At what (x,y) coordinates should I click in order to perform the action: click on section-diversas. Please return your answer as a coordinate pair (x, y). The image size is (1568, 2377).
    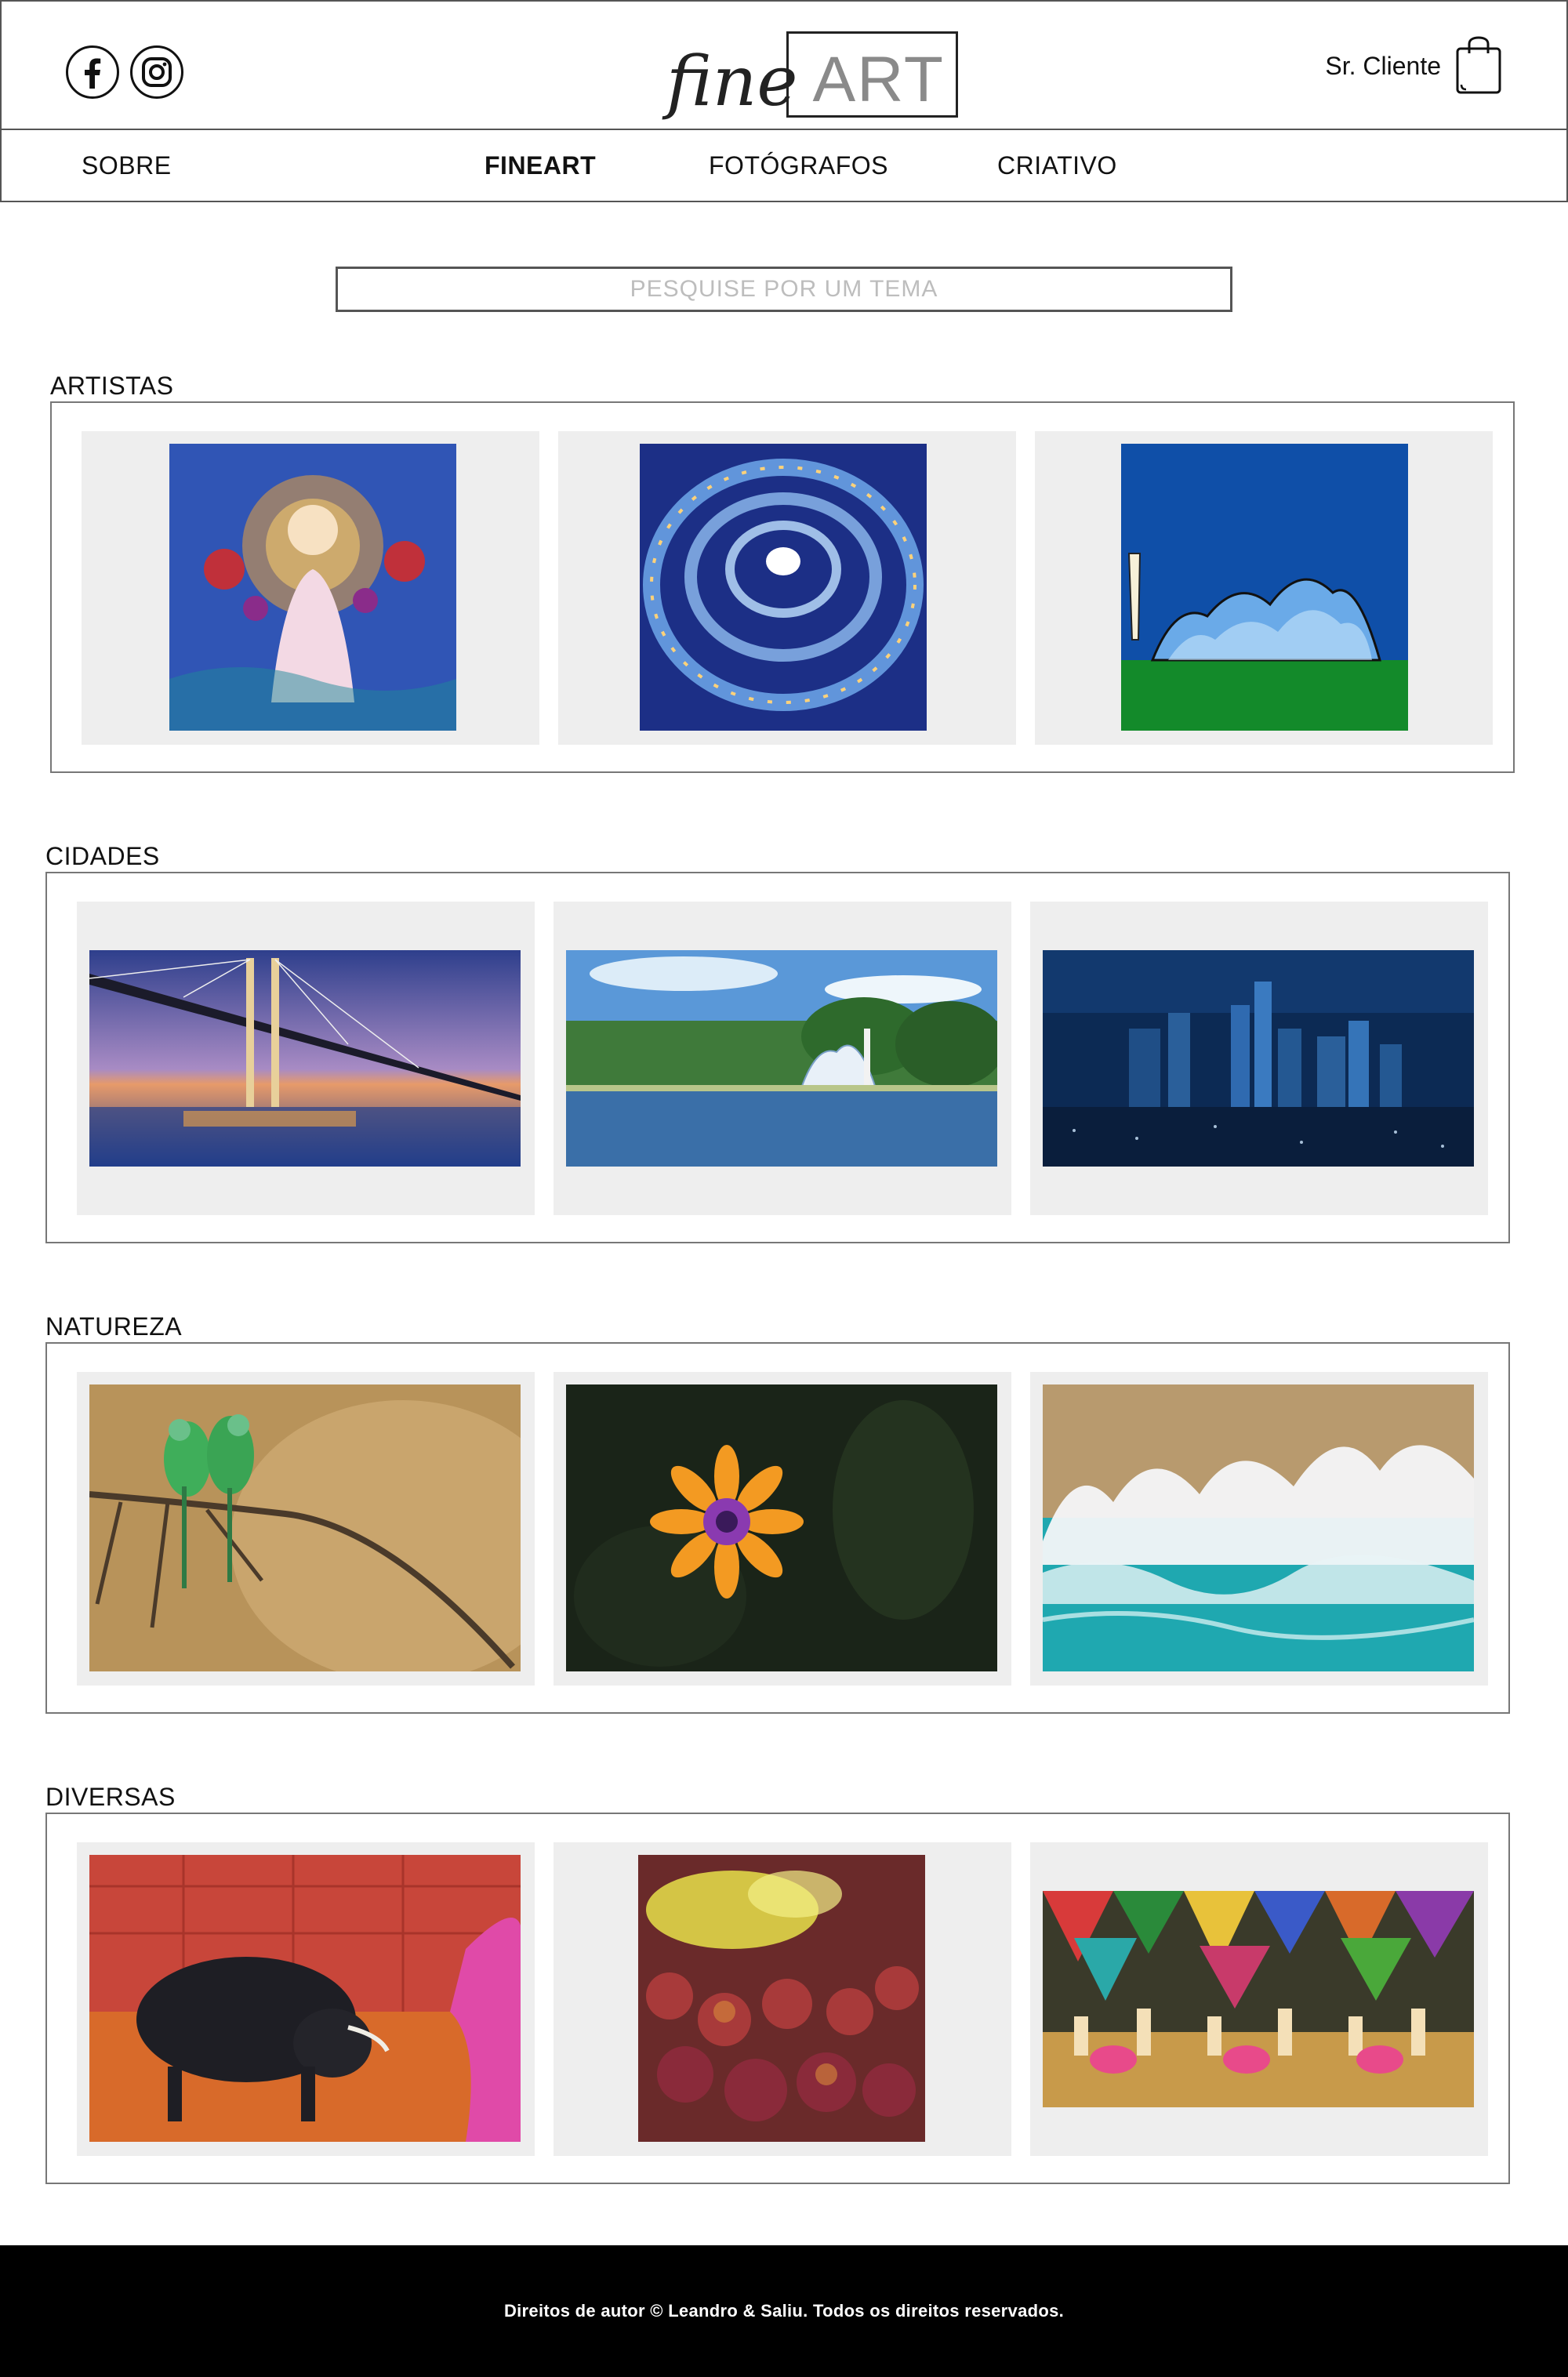
    Looking at the image, I should click on (777, 1998).